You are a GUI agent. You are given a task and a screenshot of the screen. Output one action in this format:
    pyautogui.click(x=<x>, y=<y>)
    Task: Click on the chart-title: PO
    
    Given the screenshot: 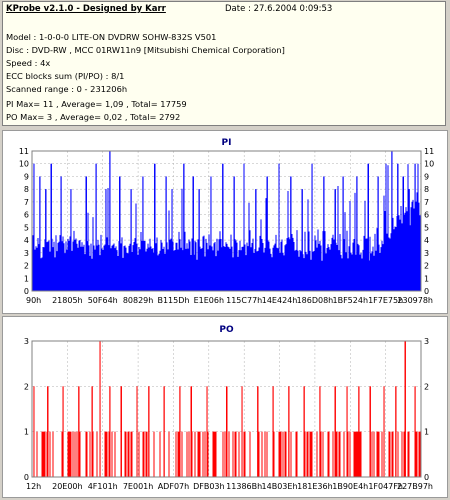 What is the action you would take?
    pyautogui.click(x=226, y=330)
    